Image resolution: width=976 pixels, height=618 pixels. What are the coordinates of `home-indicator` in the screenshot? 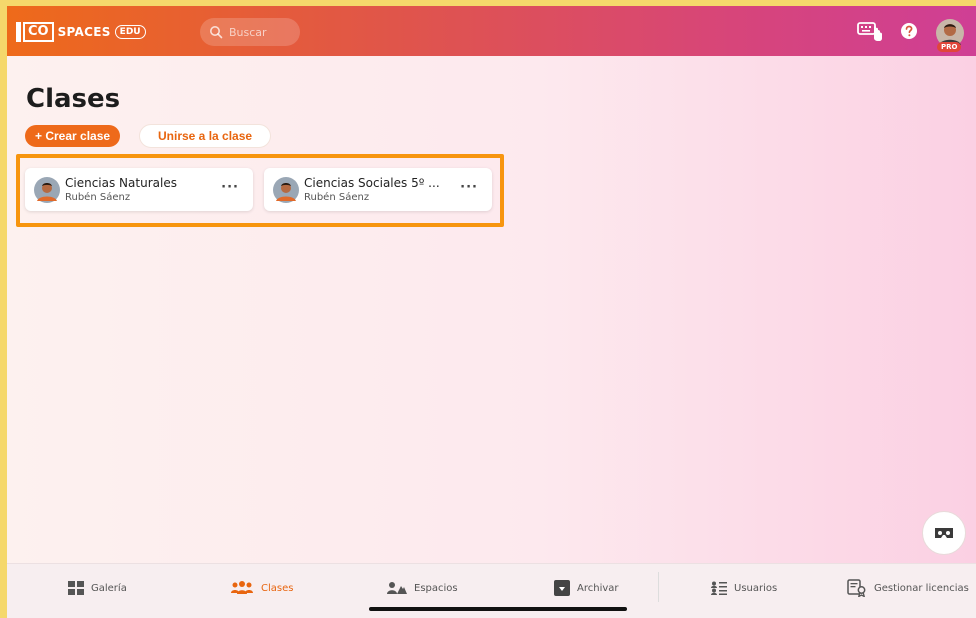 It's located at (498, 609).